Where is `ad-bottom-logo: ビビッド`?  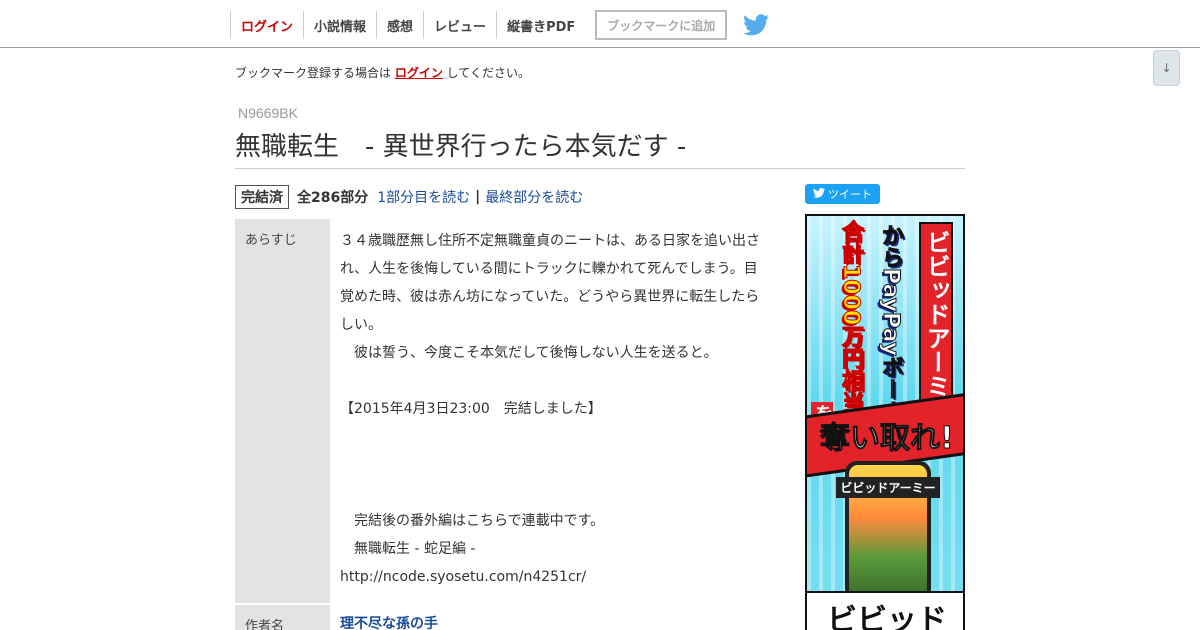 ad-bottom-logo: ビビッド is located at coordinates (885, 610).